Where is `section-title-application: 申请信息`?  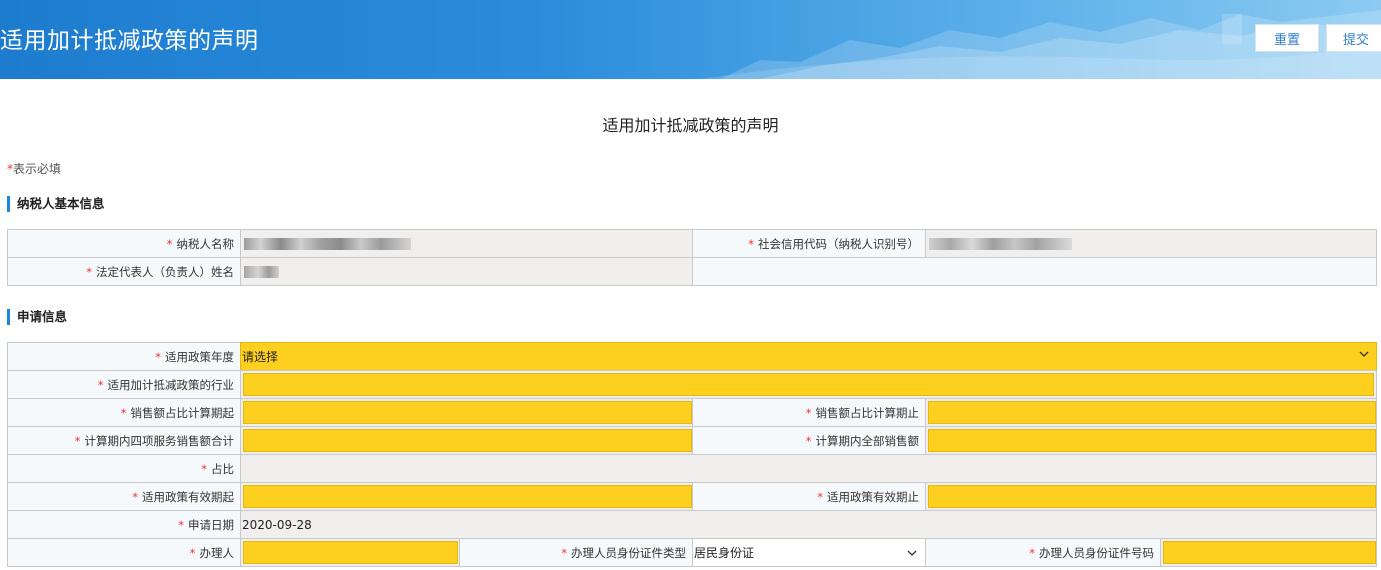
section-title-application: 申请信息 is located at coordinates (37, 317).